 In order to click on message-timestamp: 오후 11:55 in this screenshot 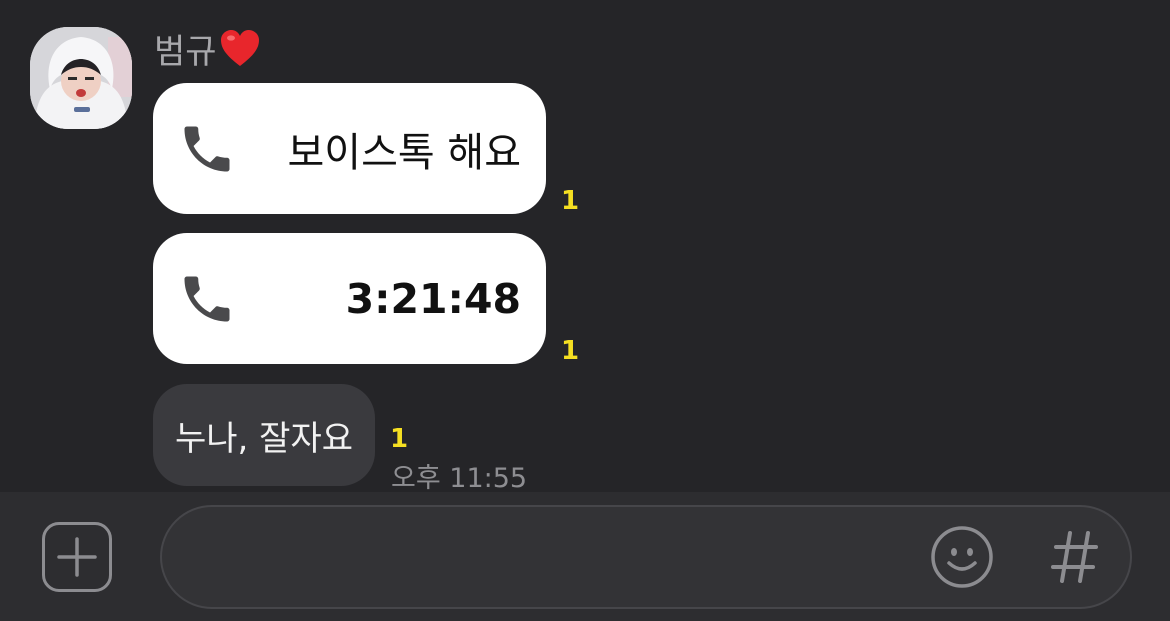, I will do `click(459, 478)`.